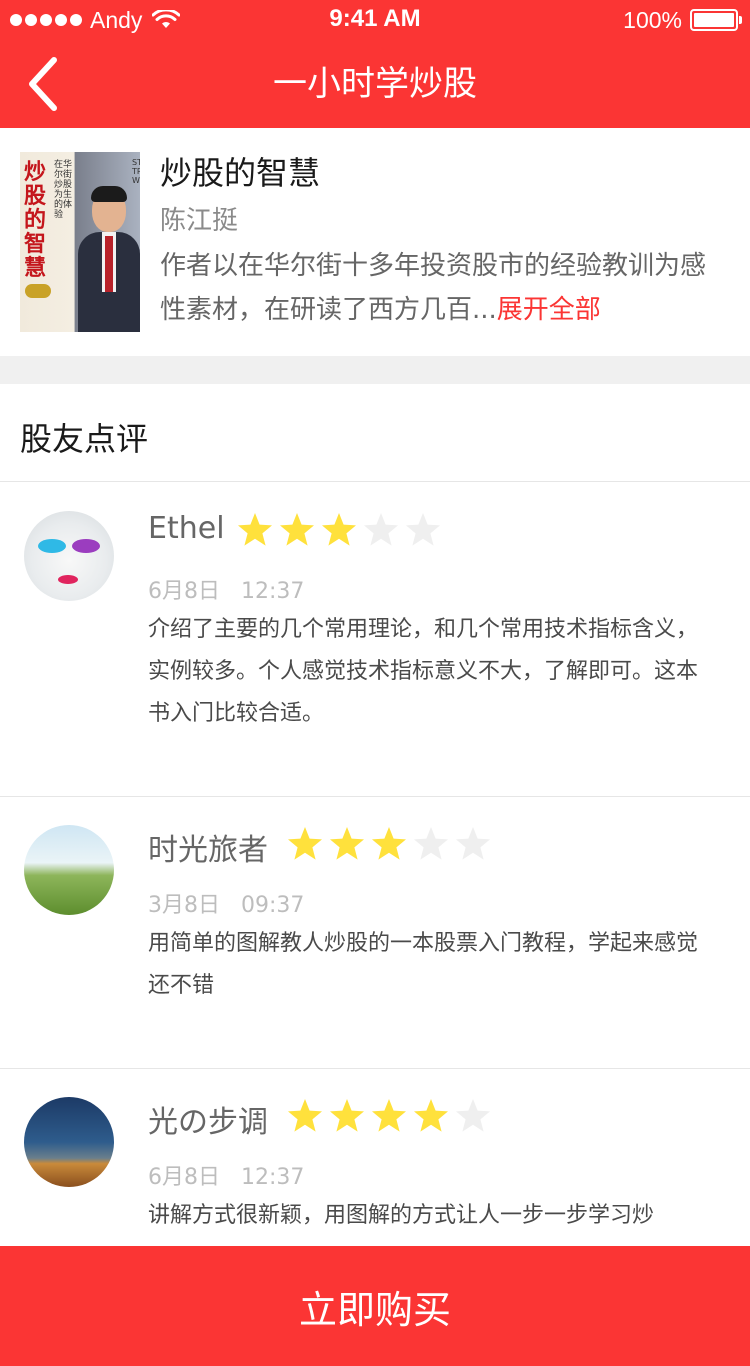  Describe the element at coordinates (63, 190) in the screenshot. I see `cover-subtitle: 在华尔街炒股为生的体验` at that location.